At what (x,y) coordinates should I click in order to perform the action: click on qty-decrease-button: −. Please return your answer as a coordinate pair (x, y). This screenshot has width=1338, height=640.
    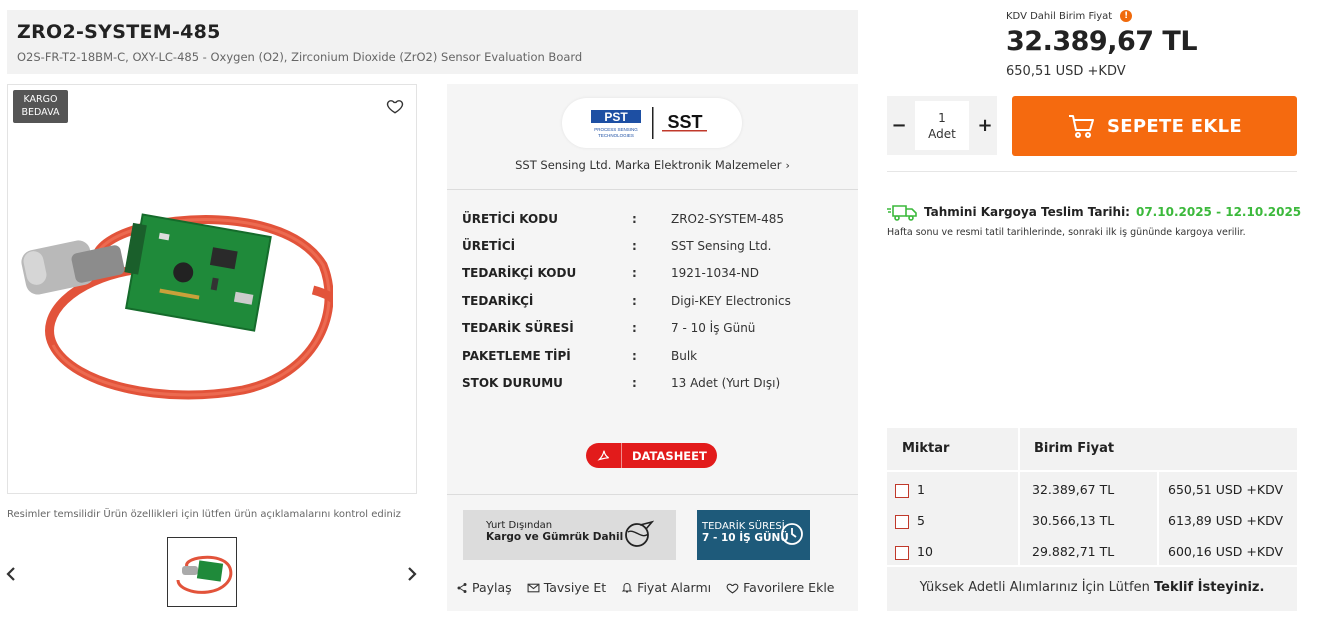
    Looking at the image, I should click on (899, 125).